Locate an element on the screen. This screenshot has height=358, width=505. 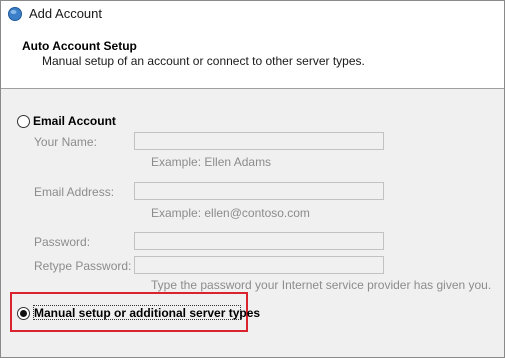
header-title: Auto Account Setup is located at coordinates (79, 46).